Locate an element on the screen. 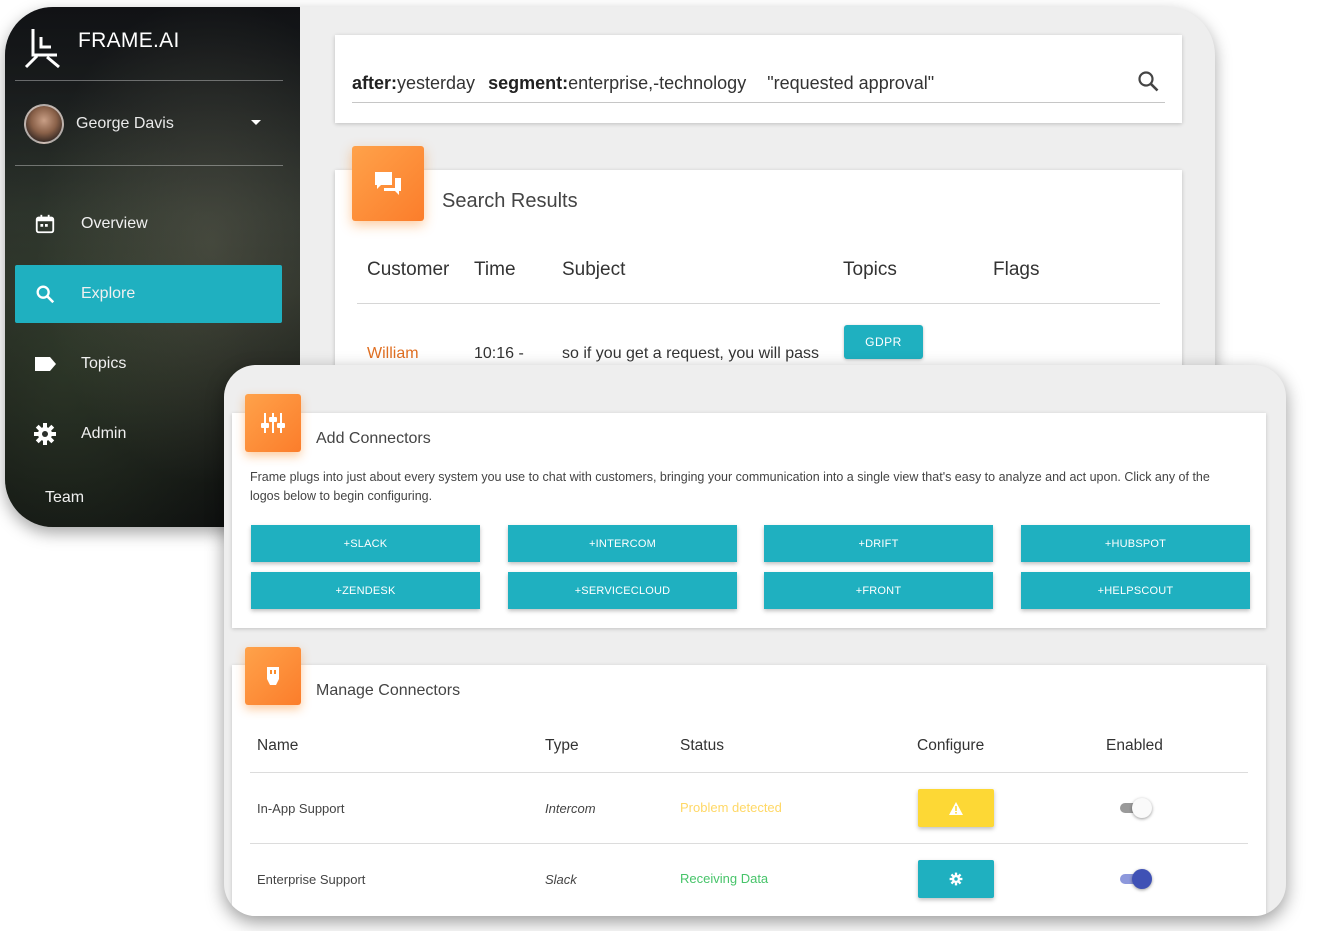  topic-chip: GDPR is located at coordinates (883, 342).